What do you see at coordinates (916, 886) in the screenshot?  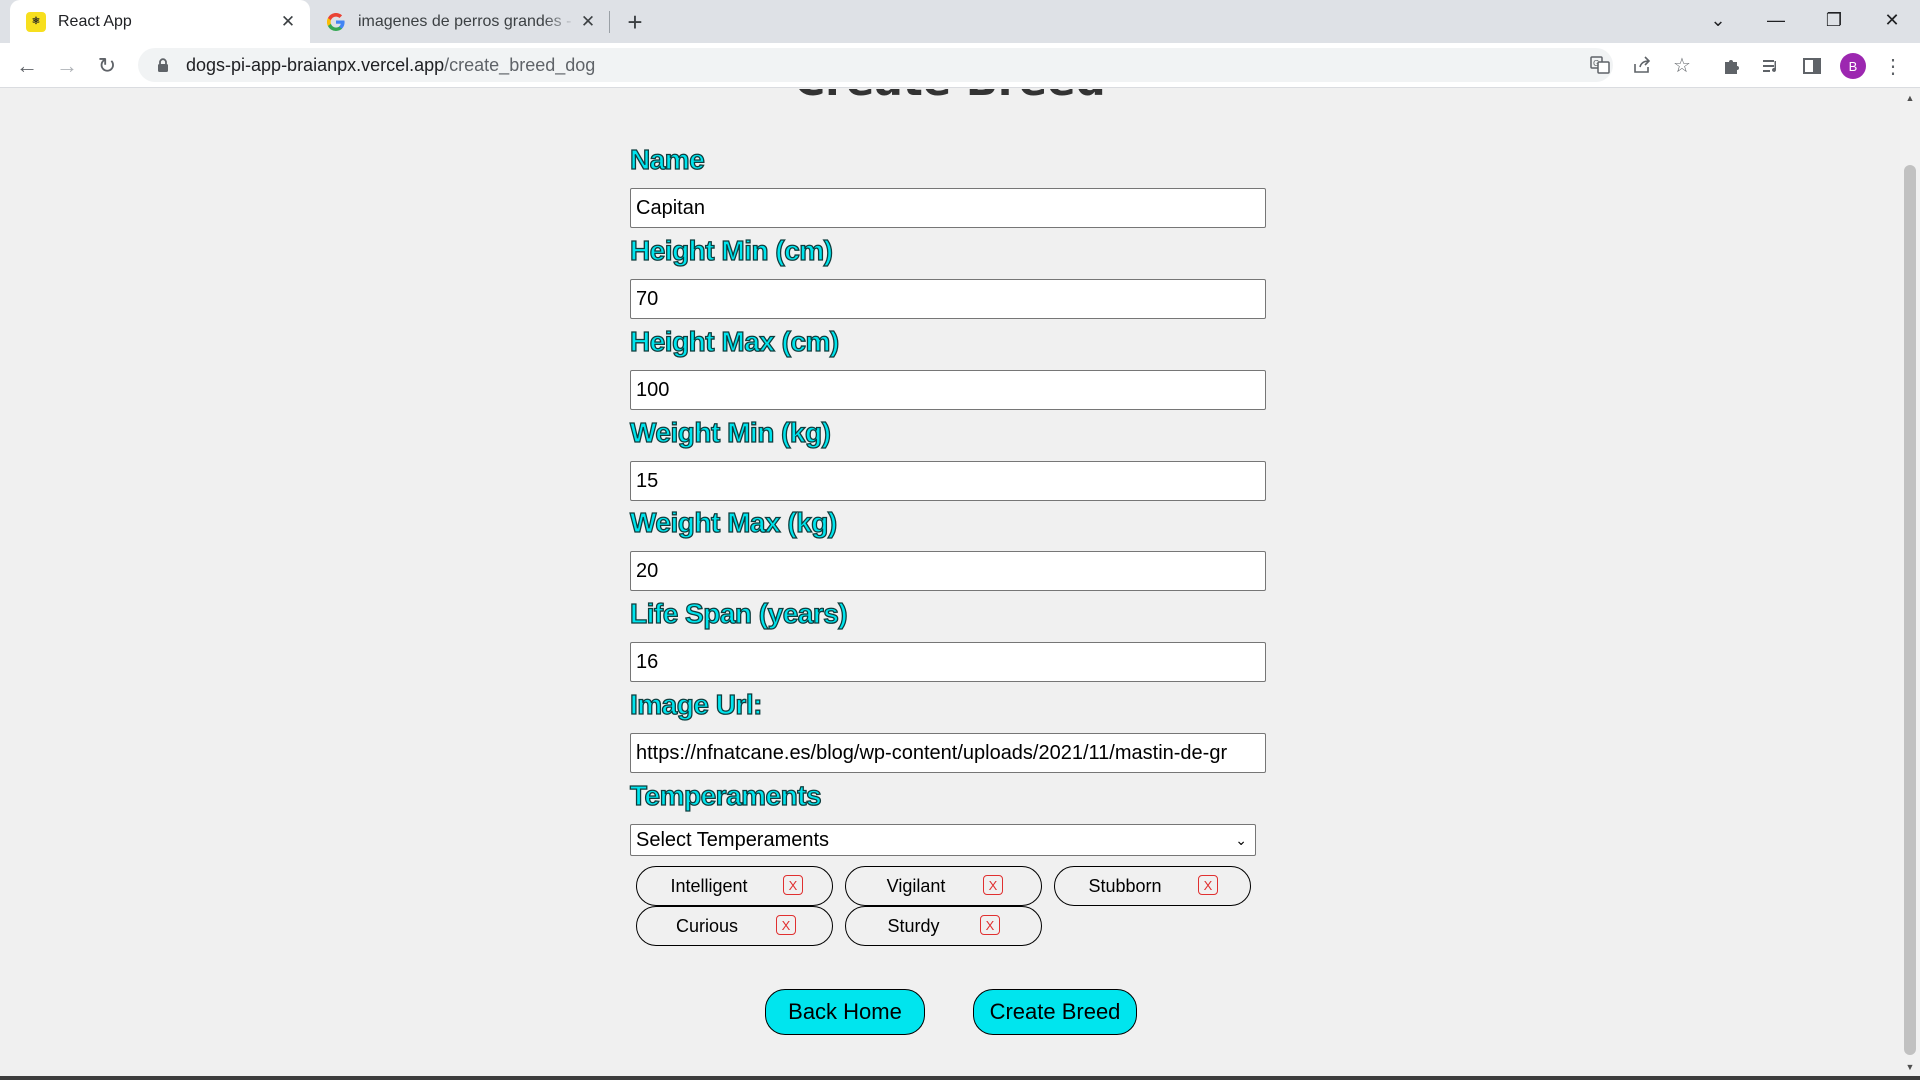 I see `chip-label: Vigilant` at bounding box center [916, 886].